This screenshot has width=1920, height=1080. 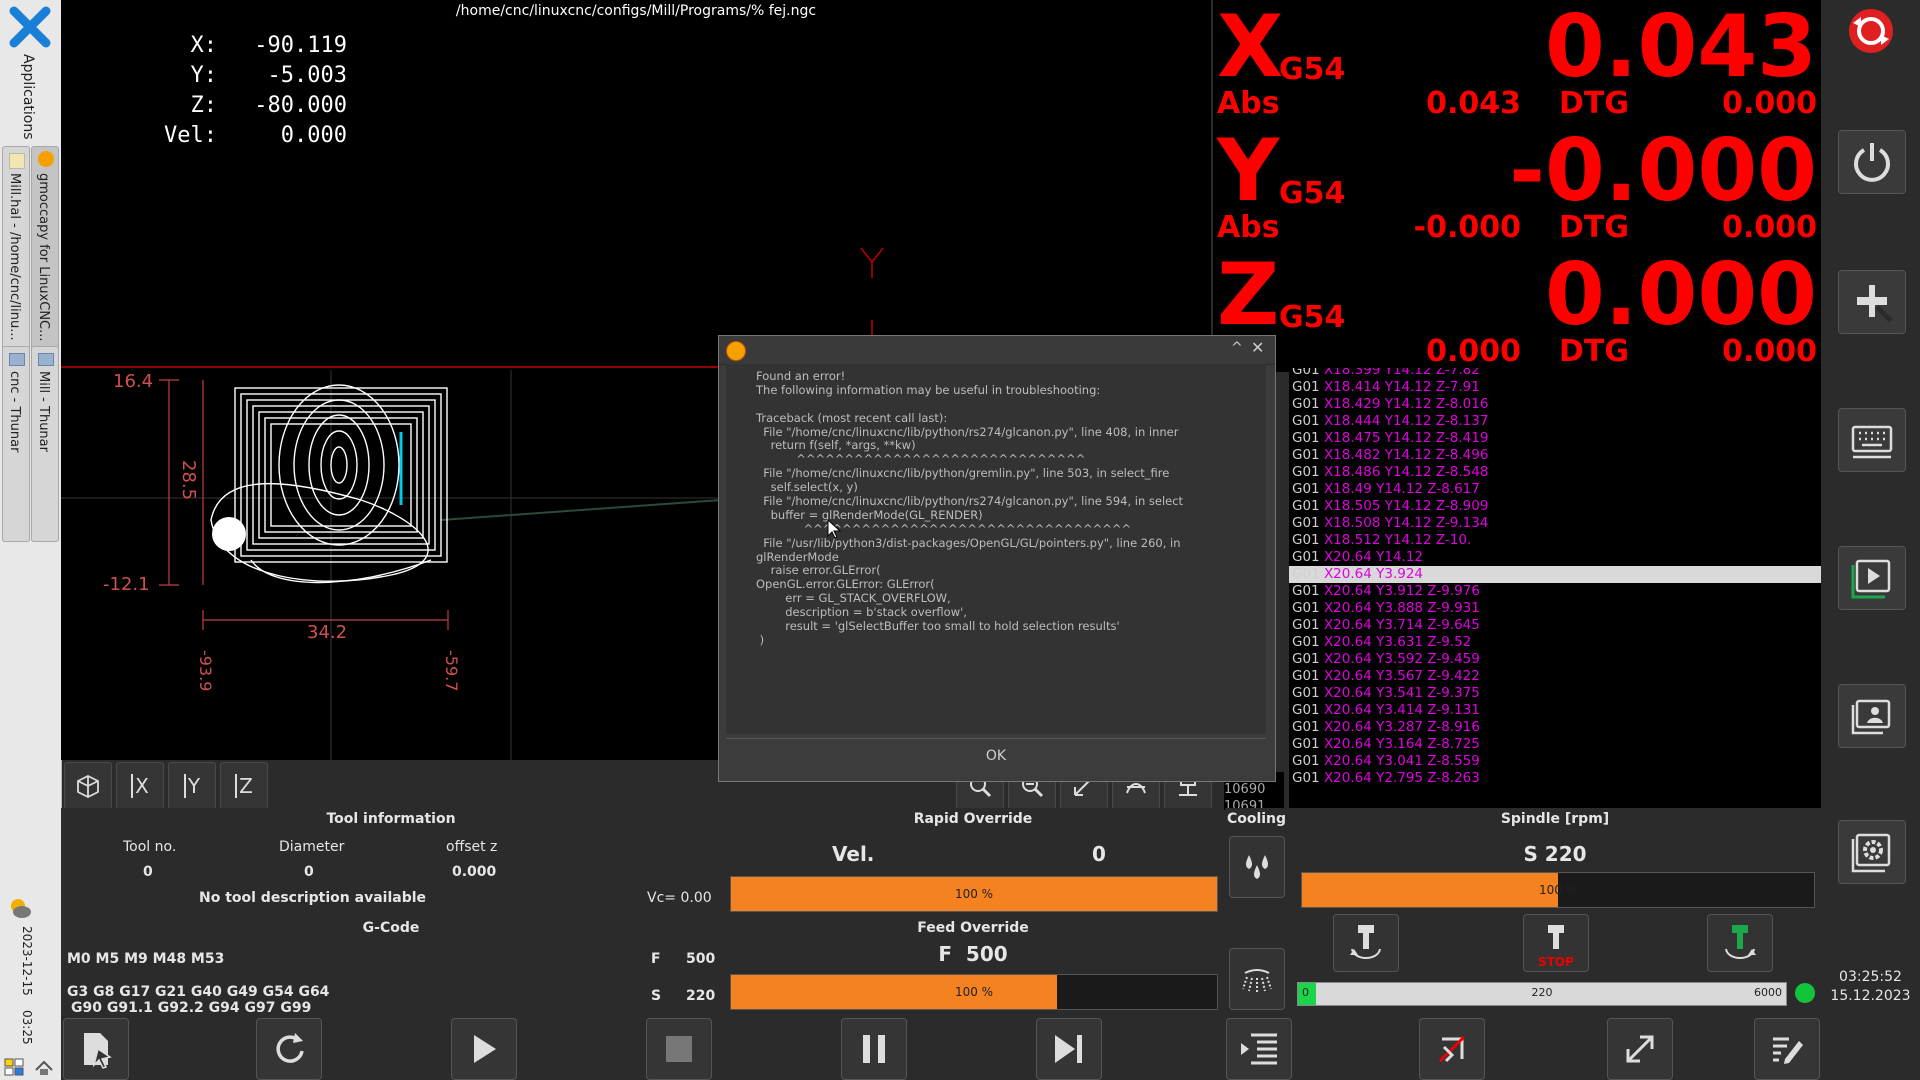 What do you see at coordinates (1555, 676) in the screenshot?
I see `gcode-line: G01 X20.64 Y3.567 Z-9.422` at bounding box center [1555, 676].